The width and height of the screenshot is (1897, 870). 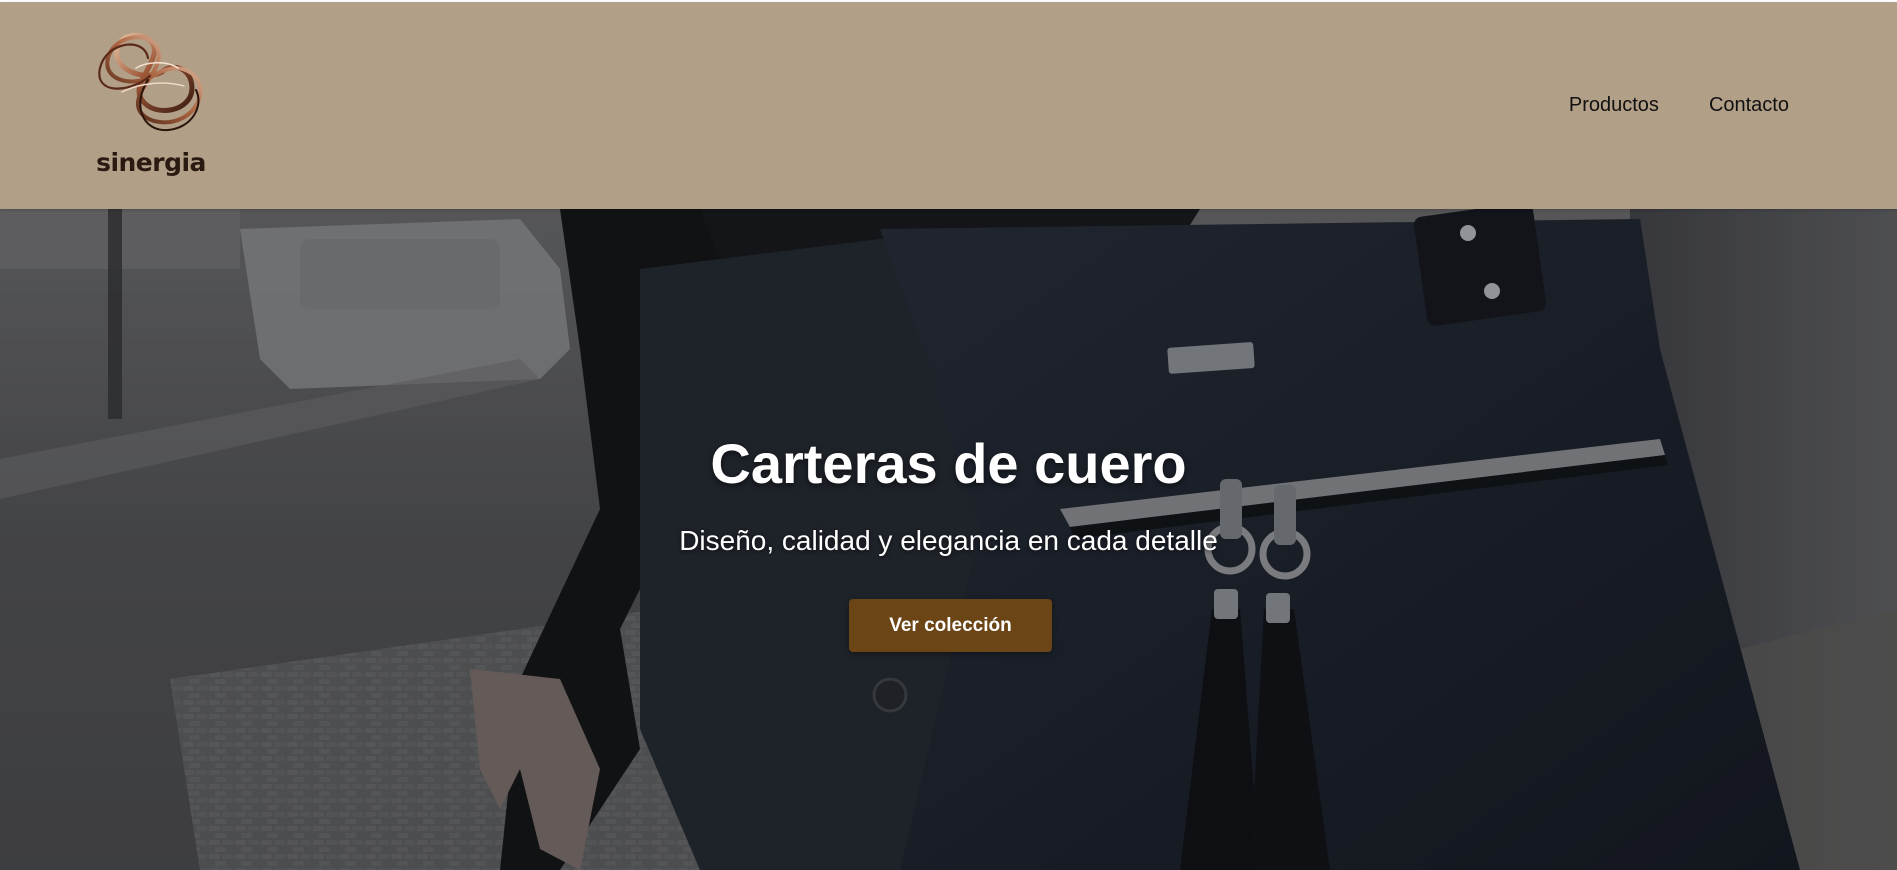 I want to click on hero-title: Carteras de cuero, so click(x=948, y=463).